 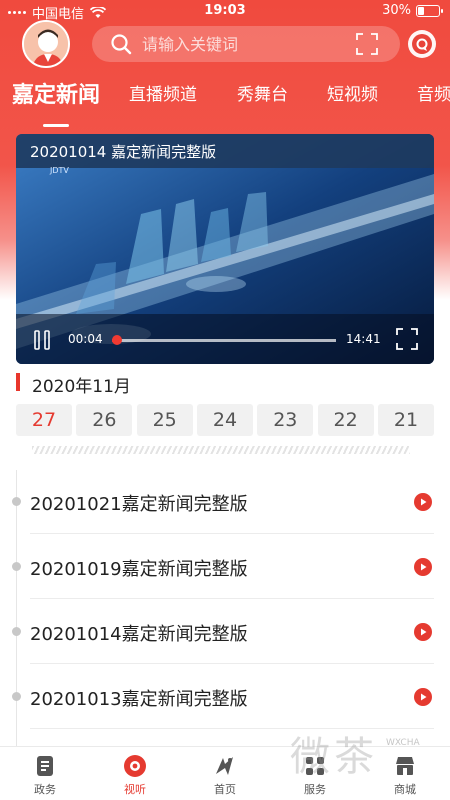 I want to click on search-bar, so click(x=246, y=44).